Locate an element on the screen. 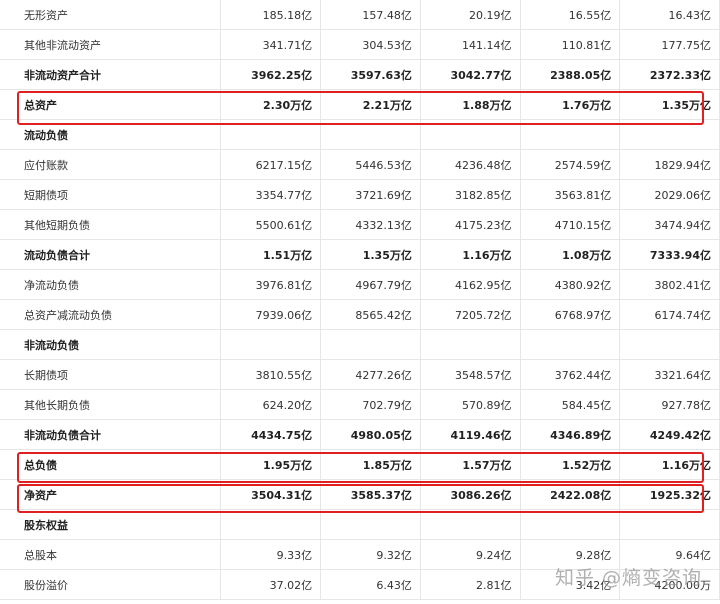 This screenshot has height=604, width=720. cell-value: 3802.41亿 is located at coordinates (669, 284).